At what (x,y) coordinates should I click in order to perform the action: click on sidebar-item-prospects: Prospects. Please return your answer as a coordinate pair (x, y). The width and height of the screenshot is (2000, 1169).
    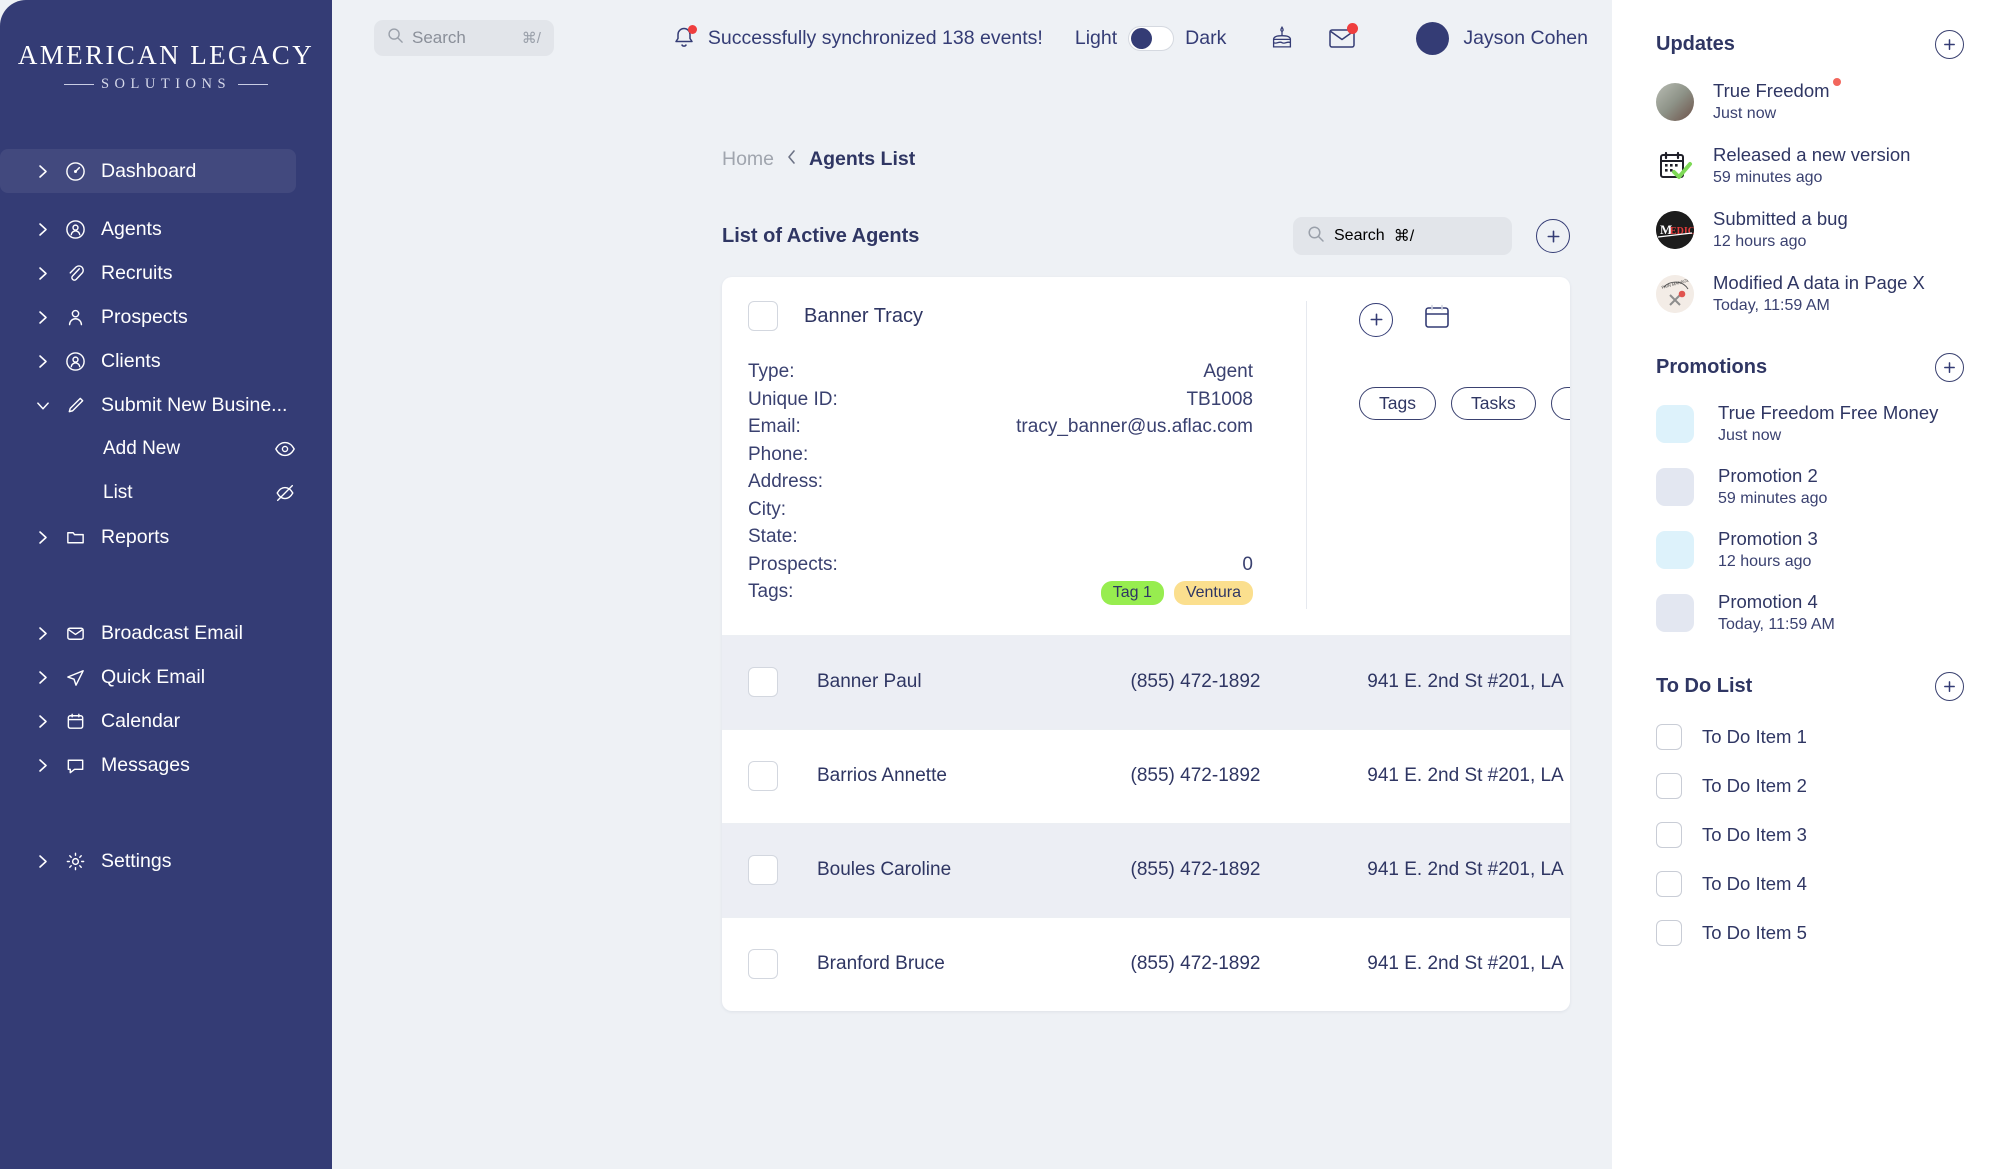
    Looking at the image, I should click on (166, 317).